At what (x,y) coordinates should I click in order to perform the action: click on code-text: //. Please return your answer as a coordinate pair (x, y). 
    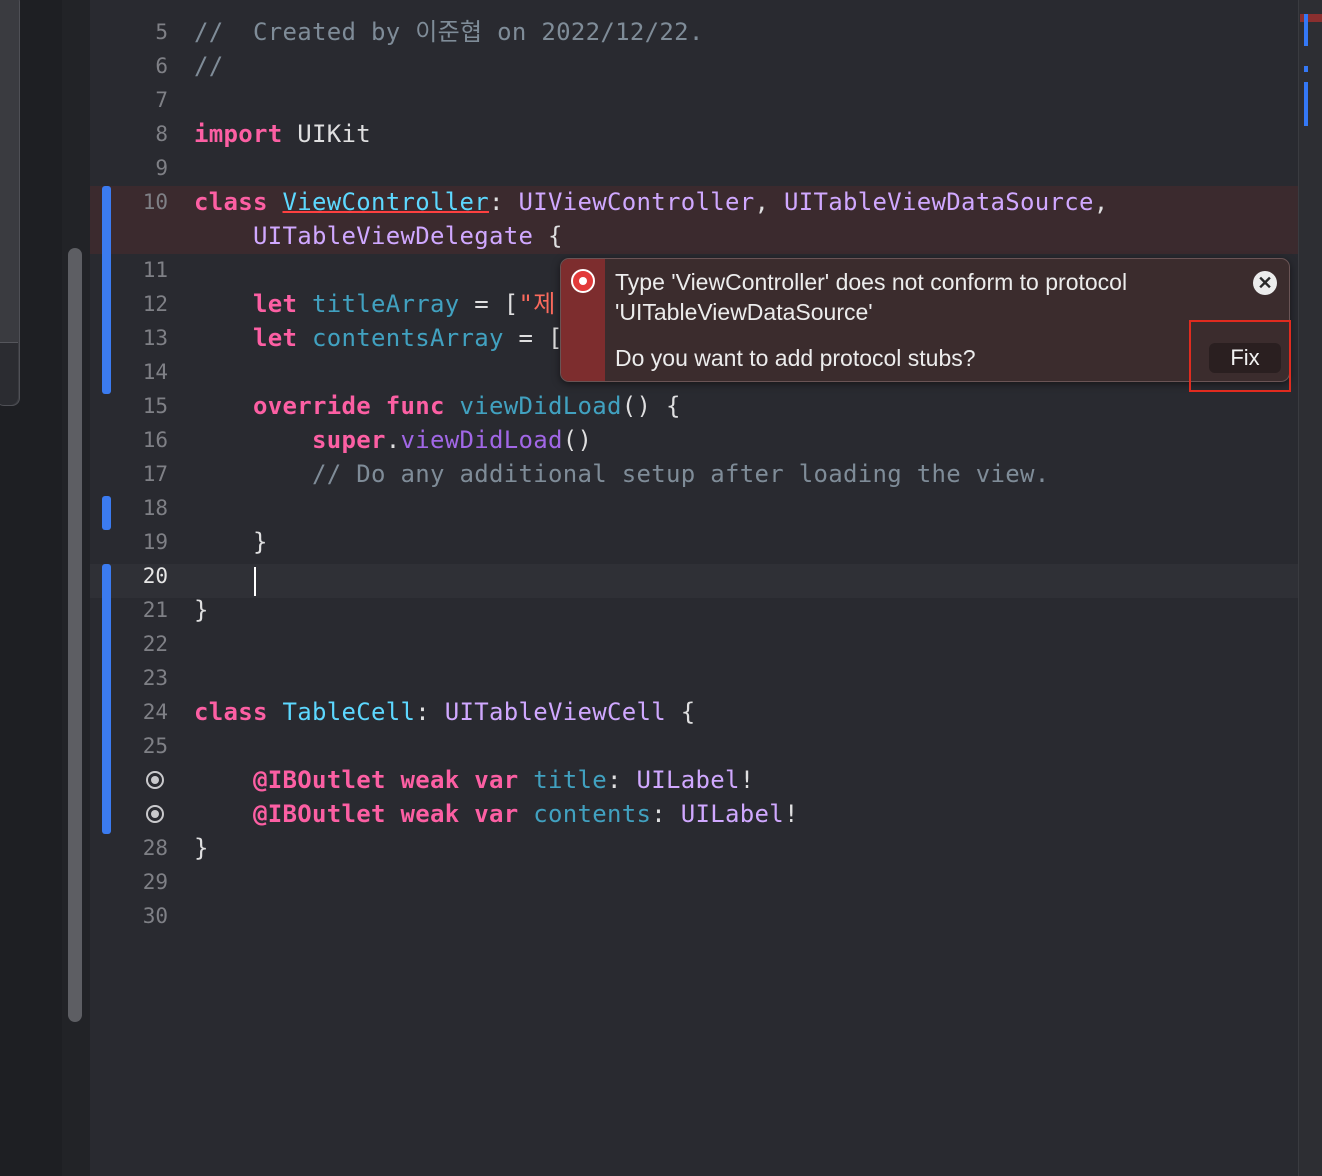
    Looking at the image, I should click on (209, 66).